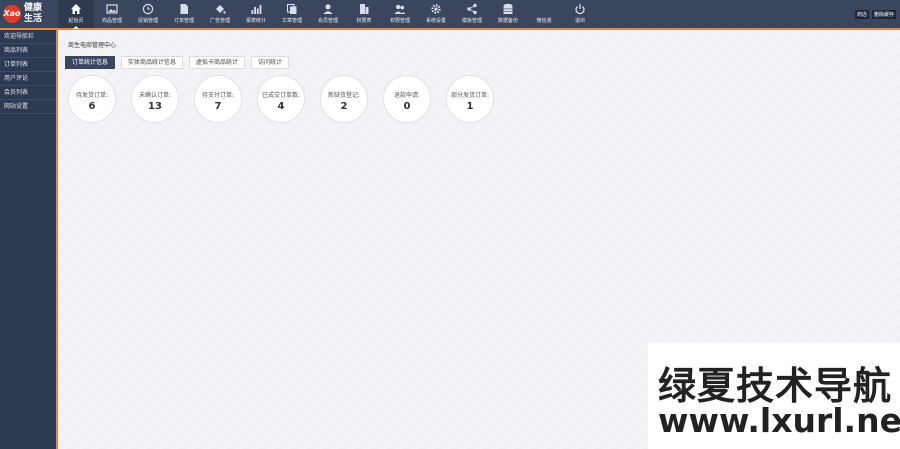 This screenshot has width=900, height=449. I want to click on nav-label: 报表统计, so click(255, 21).